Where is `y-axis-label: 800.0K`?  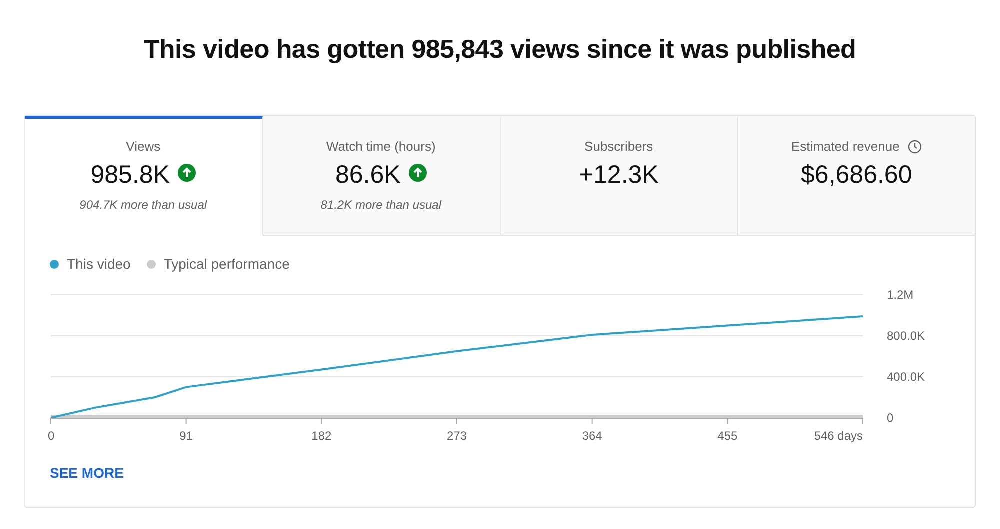 y-axis-label: 800.0K is located at coordinates (906, 336).